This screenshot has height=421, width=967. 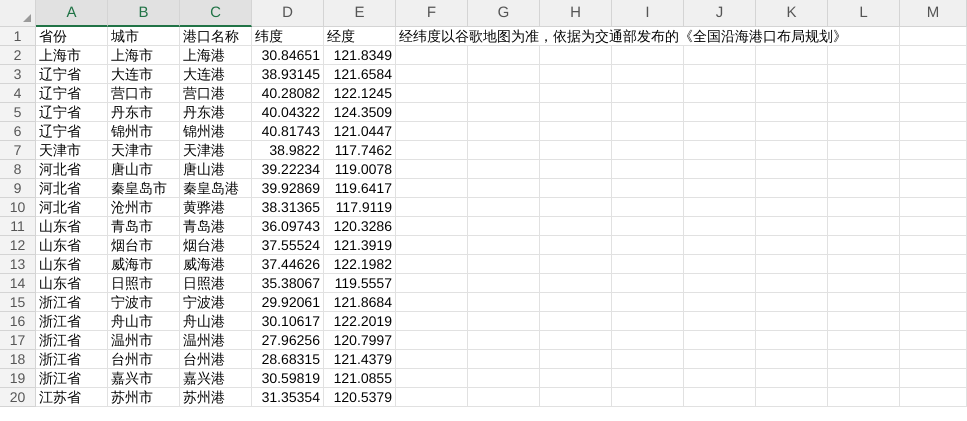 I want to click on row-header: 12, so click(x=18, y=245).